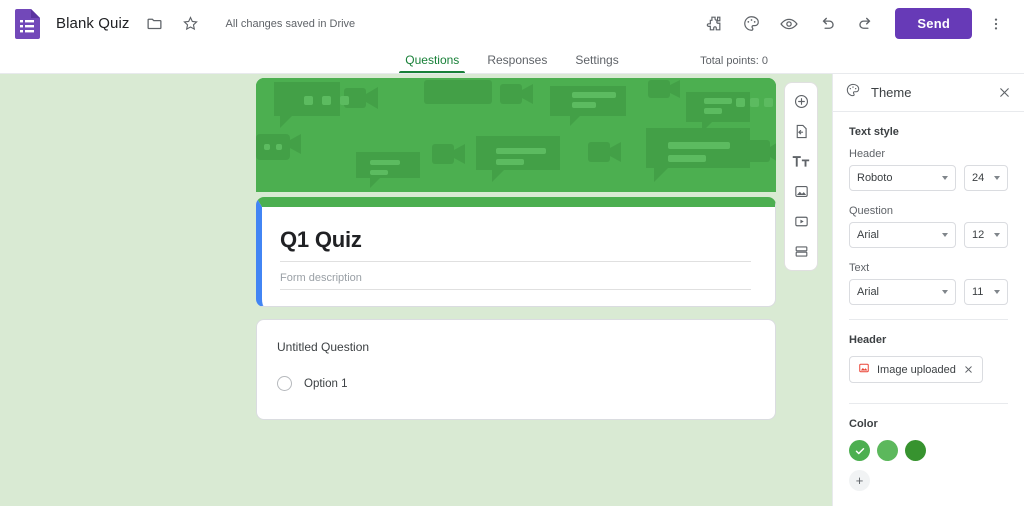 This screenshot has height=506, width=1024. What do you see at coordinates (928, 450) in the screenshot?
I see `color-swatches` at bounding box center [928, 450].